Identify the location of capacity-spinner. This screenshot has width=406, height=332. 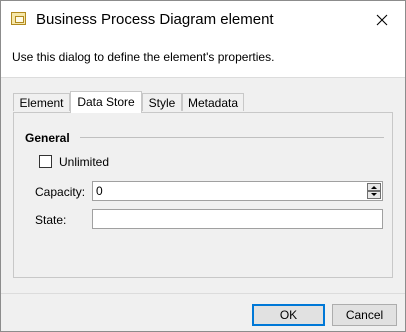
(374, 191).